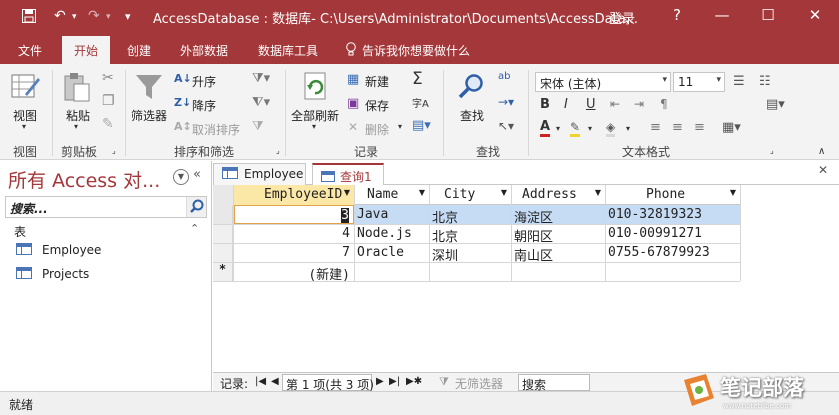 This screenshot has height=415, width=839. I want to click on column-header-address: Address ▼, so click(558, 195).